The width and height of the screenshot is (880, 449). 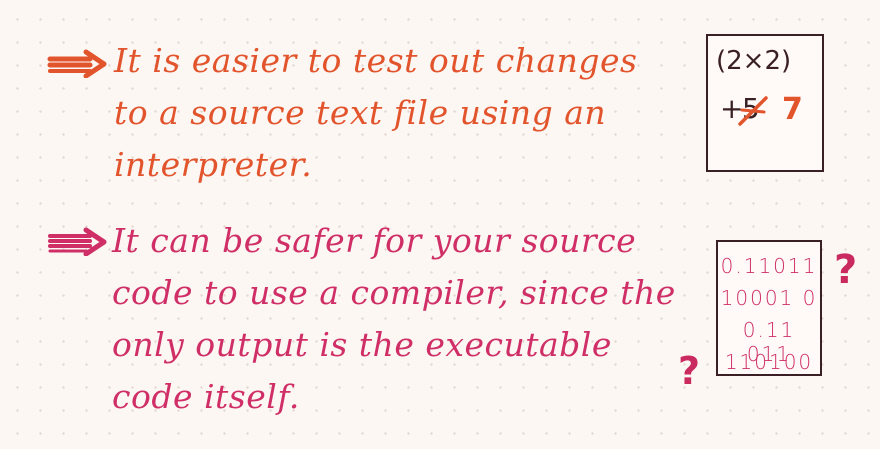 I want to click on interpreter-card: (2×2) + 5 7, so click(x=765, y=103).